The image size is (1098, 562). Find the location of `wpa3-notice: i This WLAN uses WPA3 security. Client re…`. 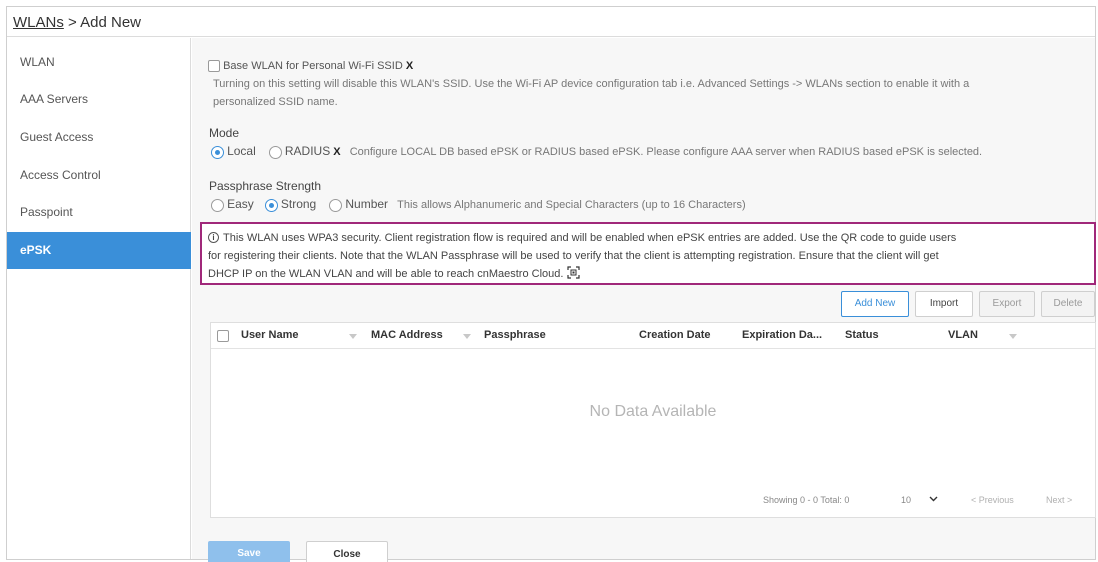

wpa3-notice: i This WLAN uses WPA3 security. Client re… is located at coordinates (648, 253).